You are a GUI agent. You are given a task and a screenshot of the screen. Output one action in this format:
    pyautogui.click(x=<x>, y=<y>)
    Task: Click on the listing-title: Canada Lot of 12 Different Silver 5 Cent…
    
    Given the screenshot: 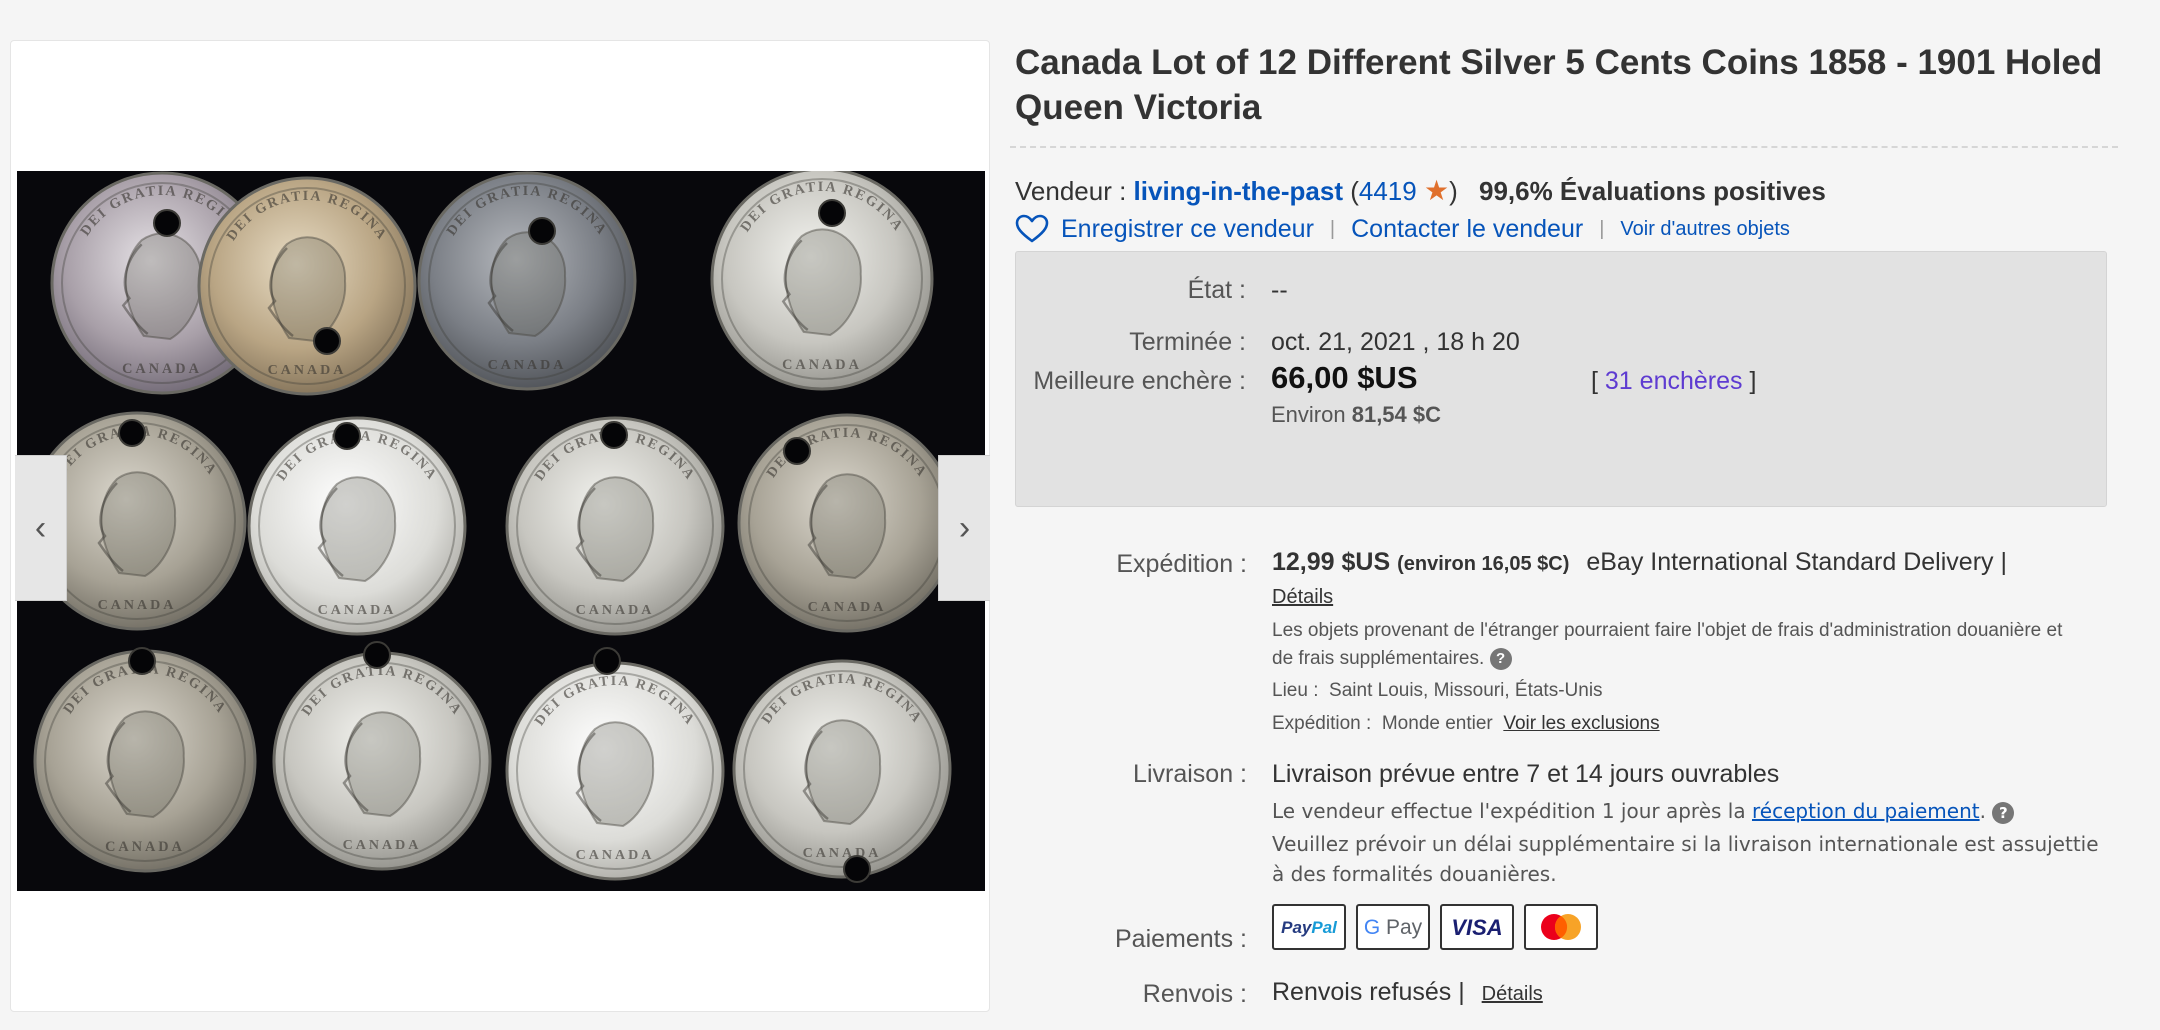 What is the action you would take?
    pyautogui.click(x=1559, y=85)
    